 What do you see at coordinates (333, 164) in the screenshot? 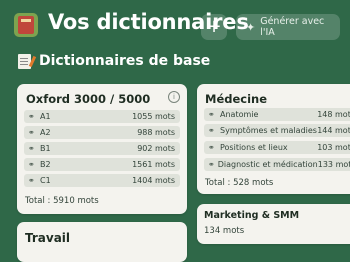
I see `item-count: 133 mots` at bounding box center [333, 164].